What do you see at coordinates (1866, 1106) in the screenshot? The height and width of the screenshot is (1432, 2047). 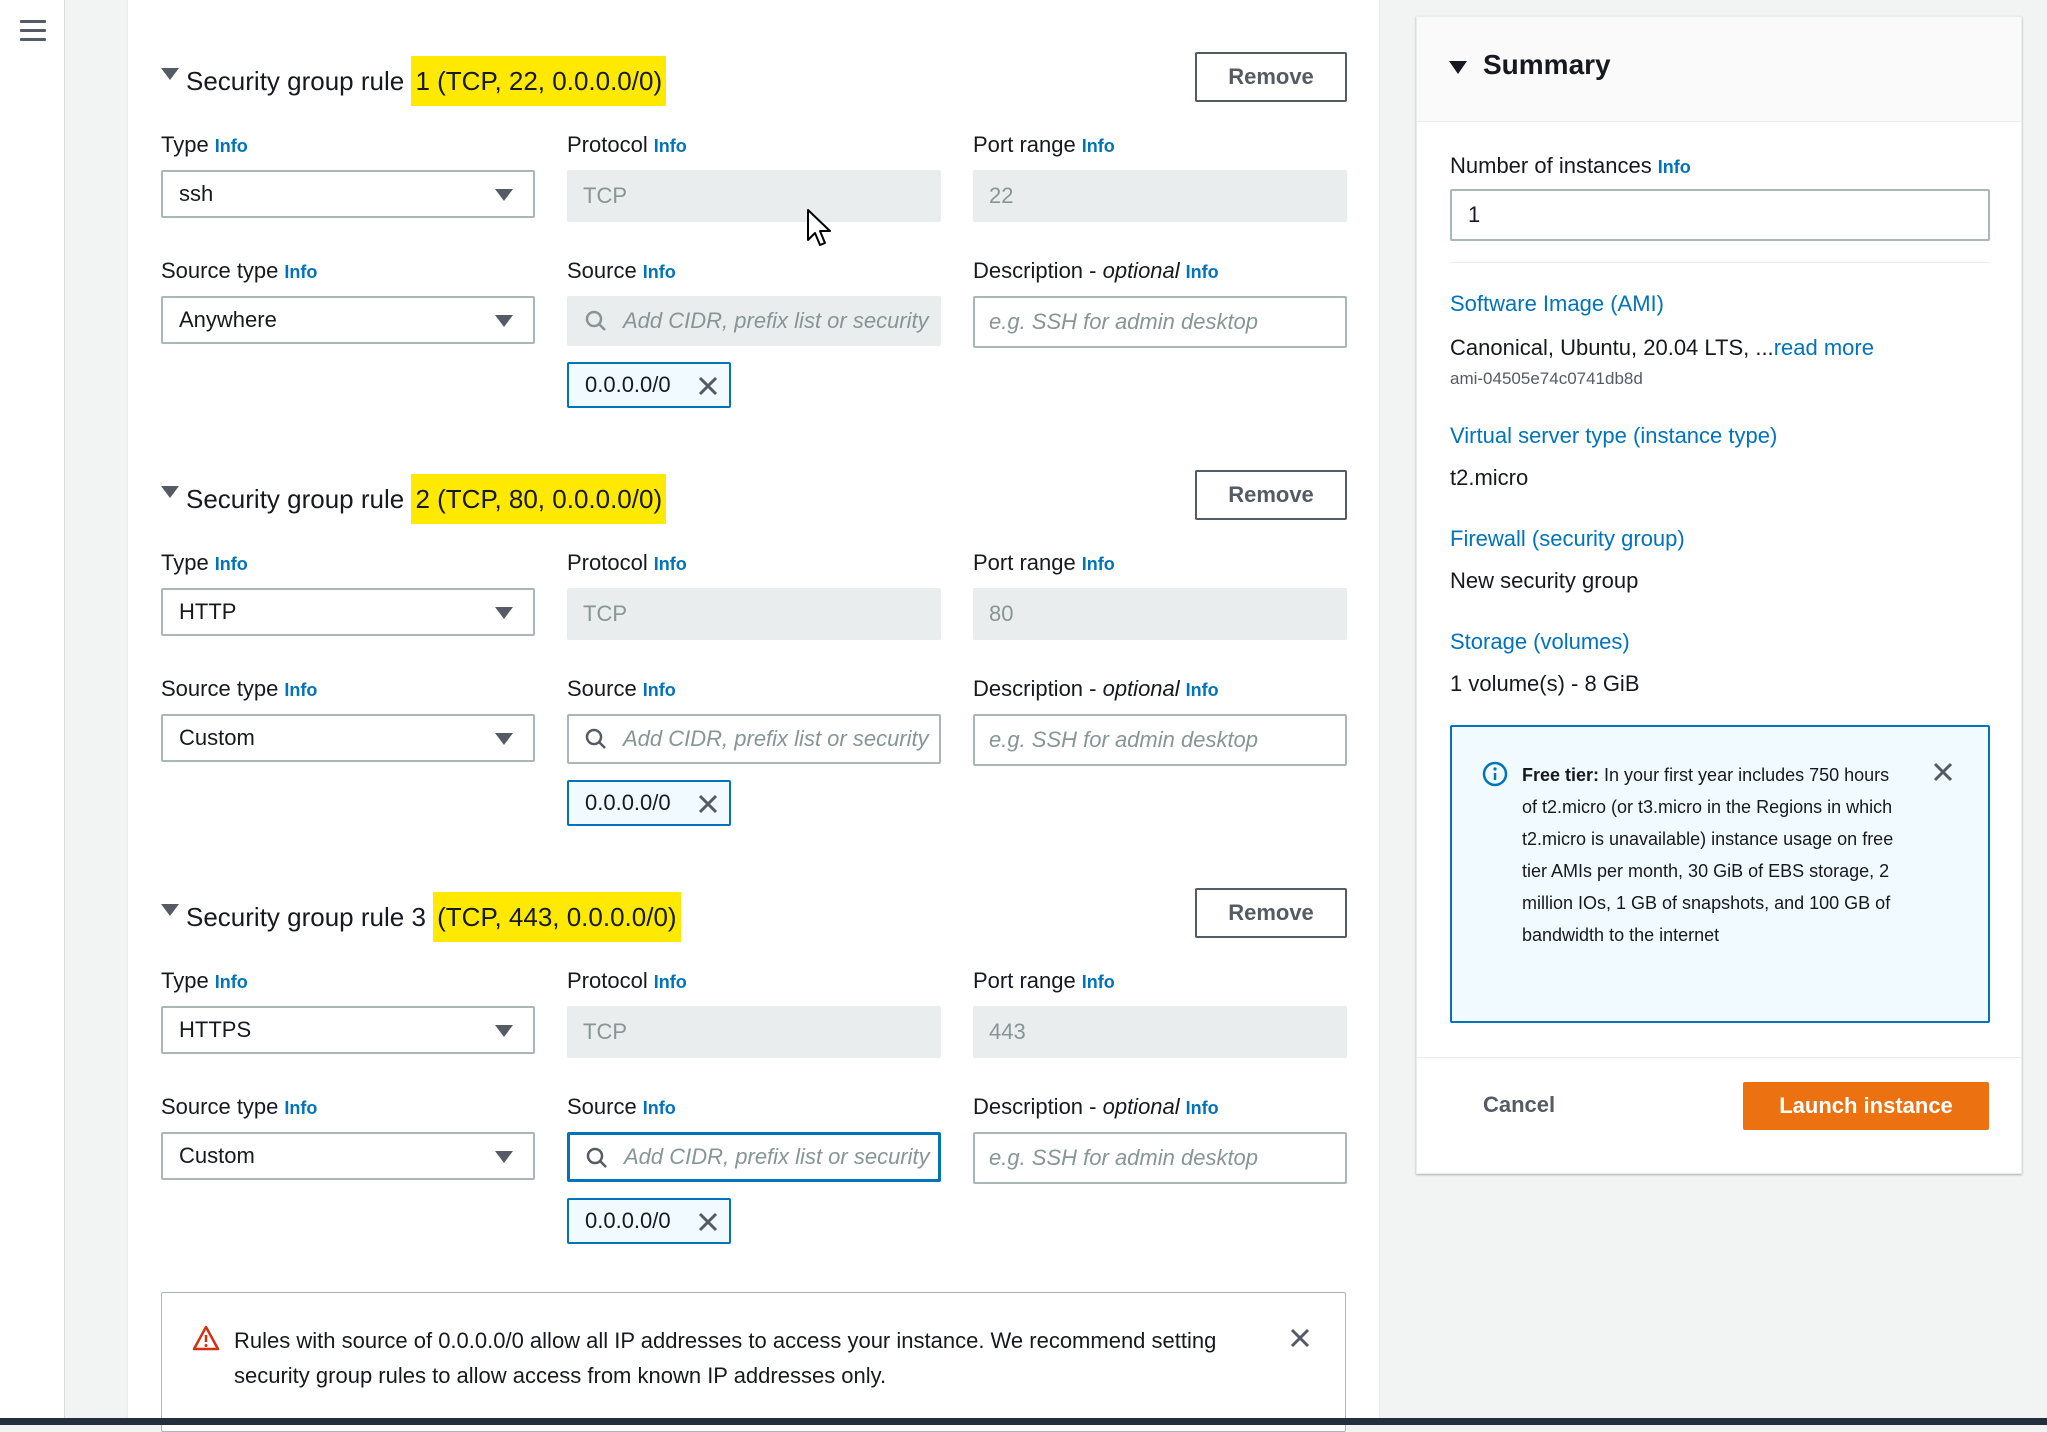 I see `launch-instance-button: Launch instance` at bounding box center [1866, 1106].